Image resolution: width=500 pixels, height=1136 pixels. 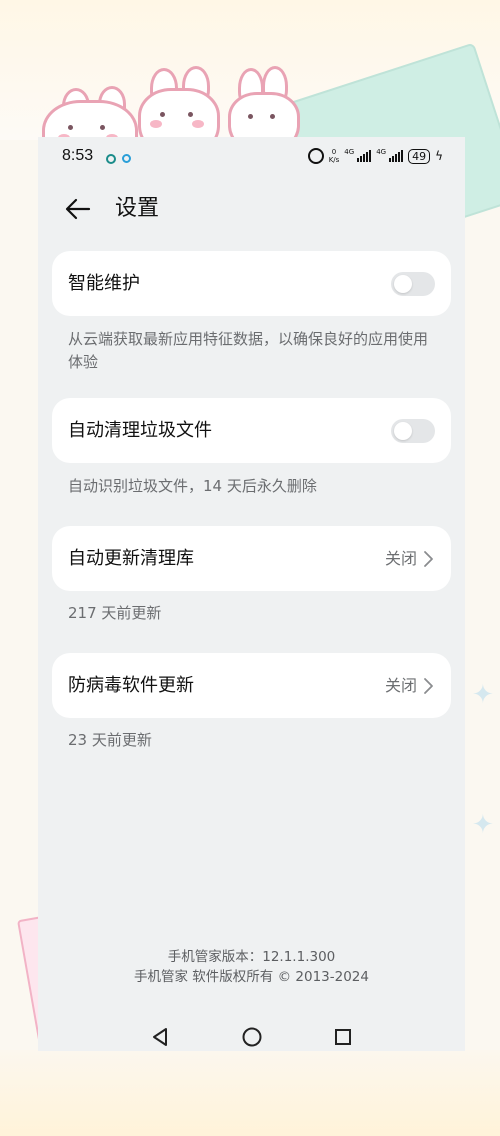 What do you see at coordinates (131, 558) in the screenshot?
I see `setting-label: 自动更新清理库` at bounding box center [131, 558].